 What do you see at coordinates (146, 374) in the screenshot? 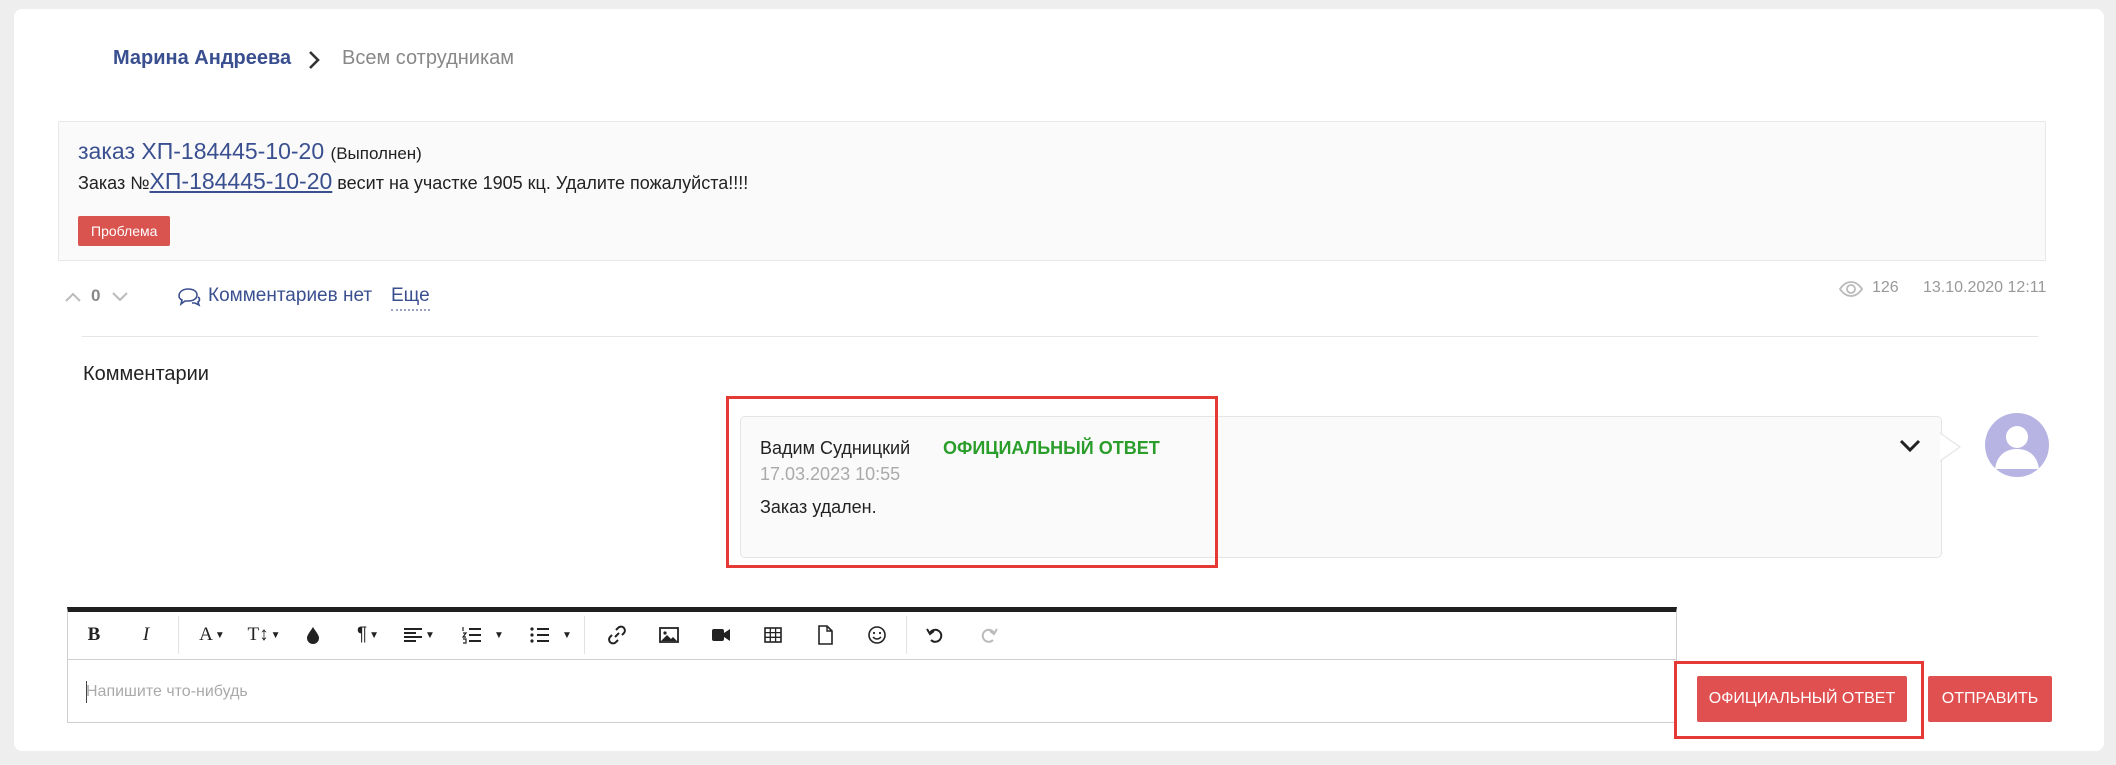
I see `comments-heading: Комментарии` at bounding box center [146, 374].